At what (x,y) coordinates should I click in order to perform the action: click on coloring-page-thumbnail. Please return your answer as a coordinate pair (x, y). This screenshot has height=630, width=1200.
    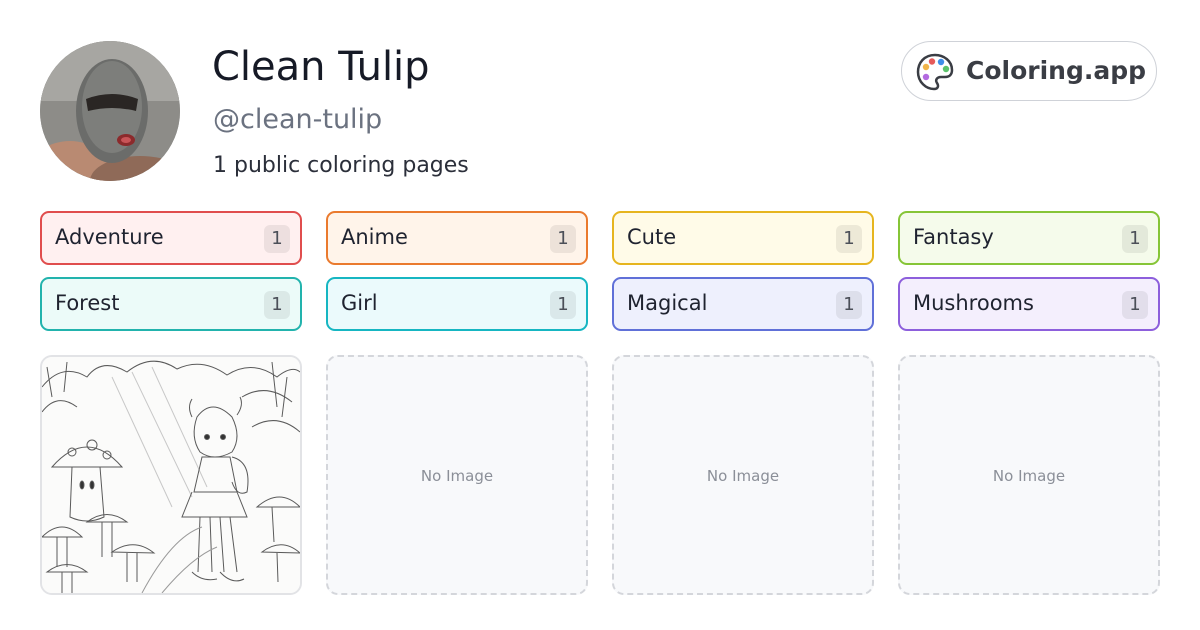
    Looking at the image, I should click on (171, 475).